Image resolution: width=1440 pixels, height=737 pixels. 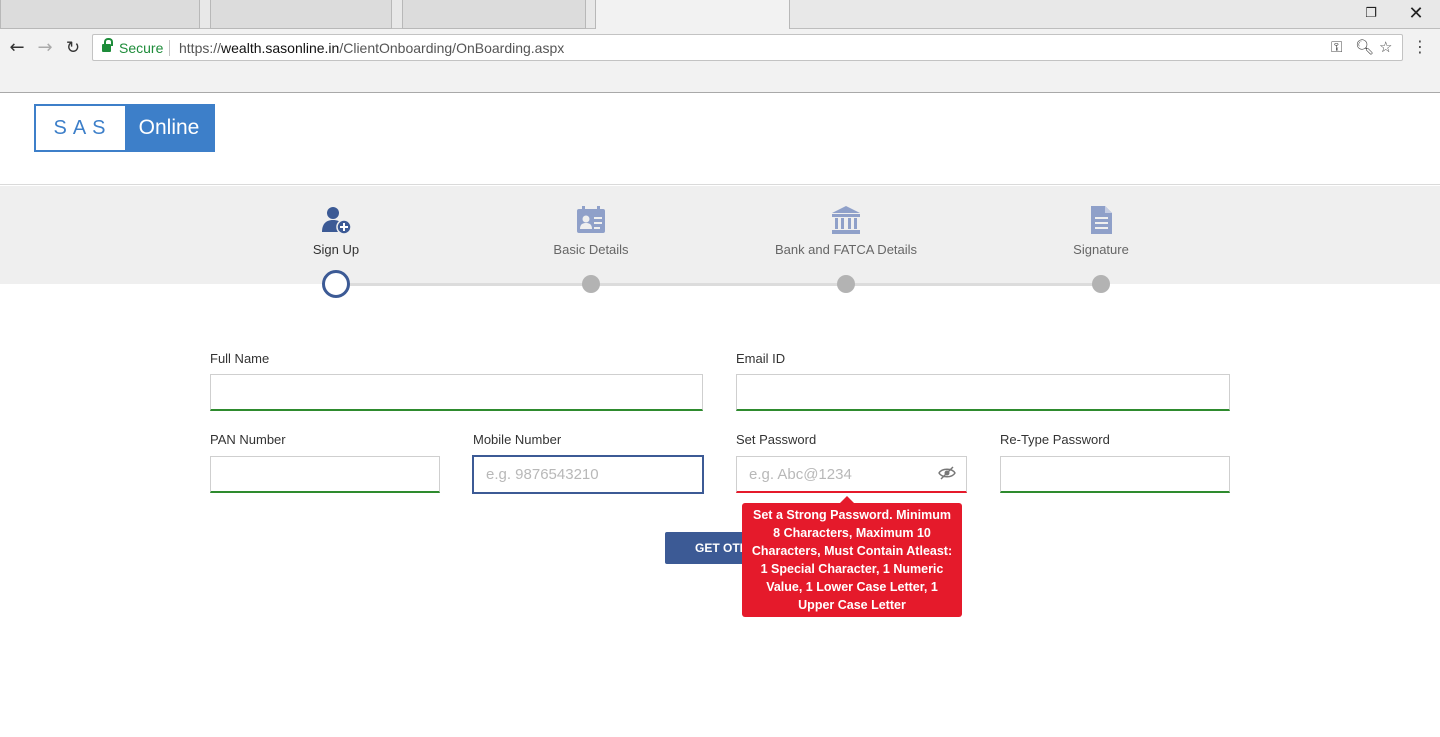 What do you see at coordinates (452, 48) in the screenshot?
I see `url-path: /ClientOnboarding/OnBoarding.aspx` at bounding box center [452, 48].